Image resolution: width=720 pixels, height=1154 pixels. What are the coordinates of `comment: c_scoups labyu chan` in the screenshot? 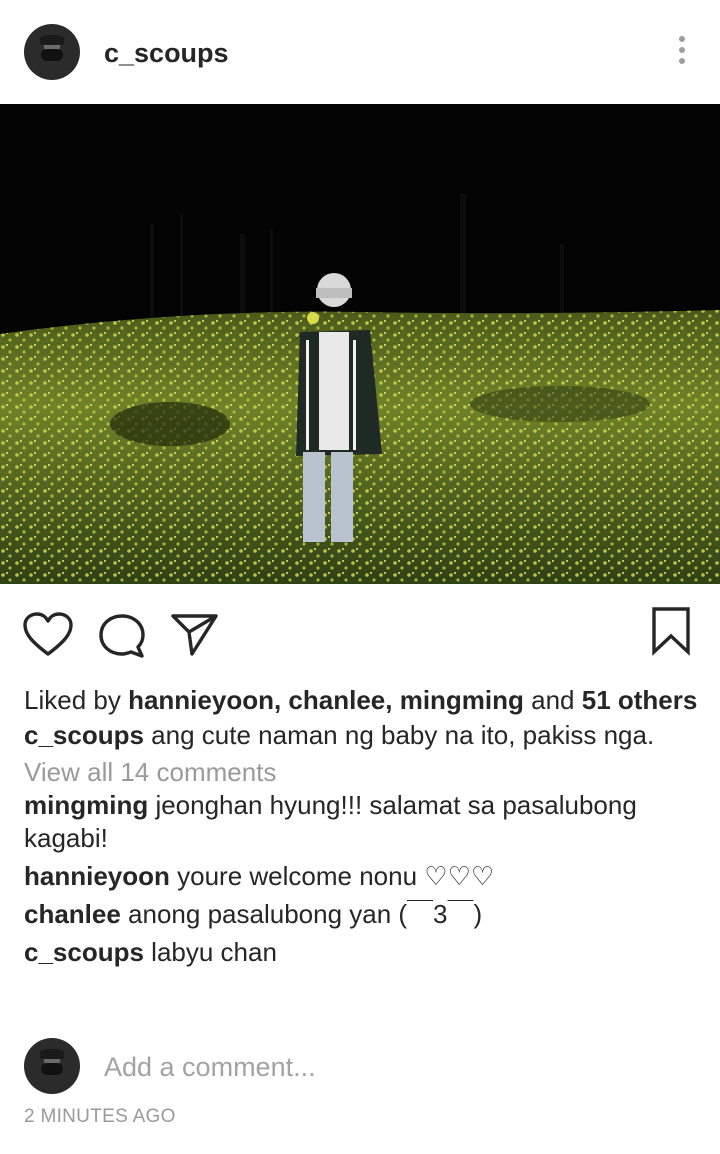 It's located at (364, 952).